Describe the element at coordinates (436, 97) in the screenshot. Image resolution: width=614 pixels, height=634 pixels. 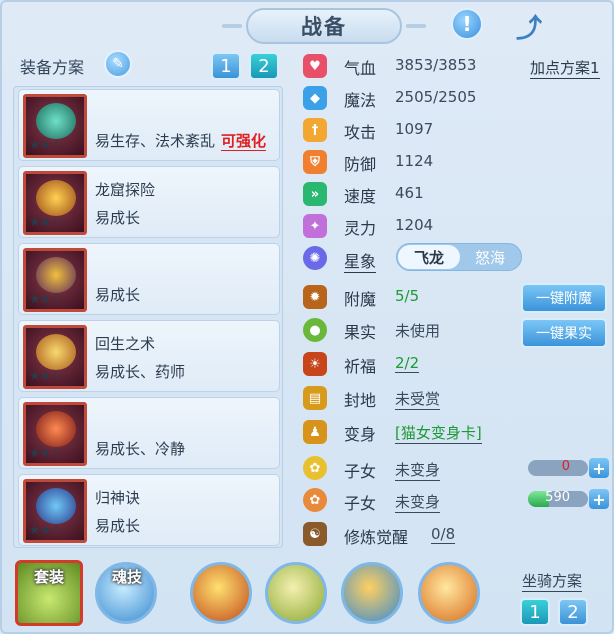
I see `stat-value: 2505/2505` at that location.